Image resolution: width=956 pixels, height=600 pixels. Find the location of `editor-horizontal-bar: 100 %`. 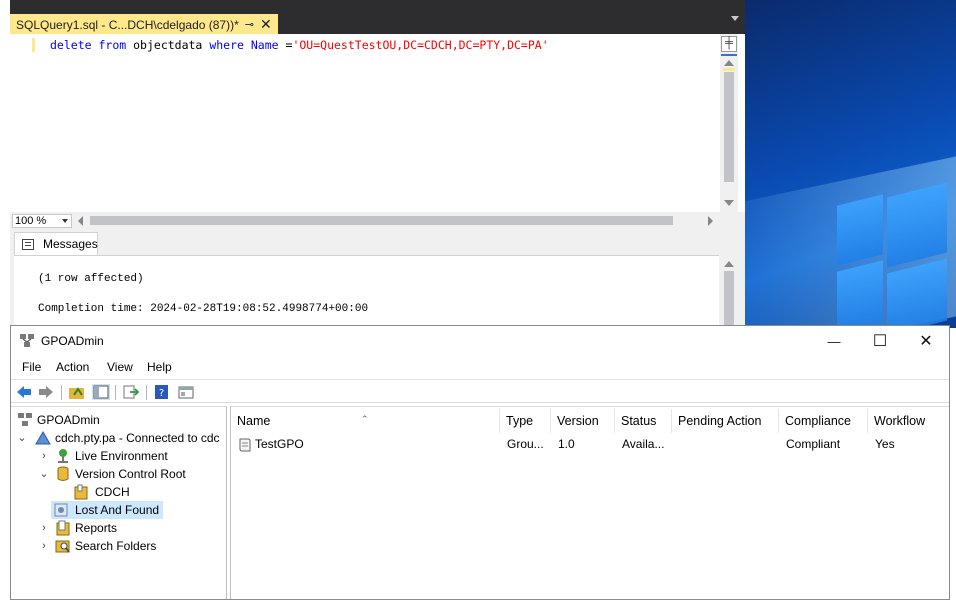

editor-horizontal-bar: 100 % is located at coordinates (377, 221).